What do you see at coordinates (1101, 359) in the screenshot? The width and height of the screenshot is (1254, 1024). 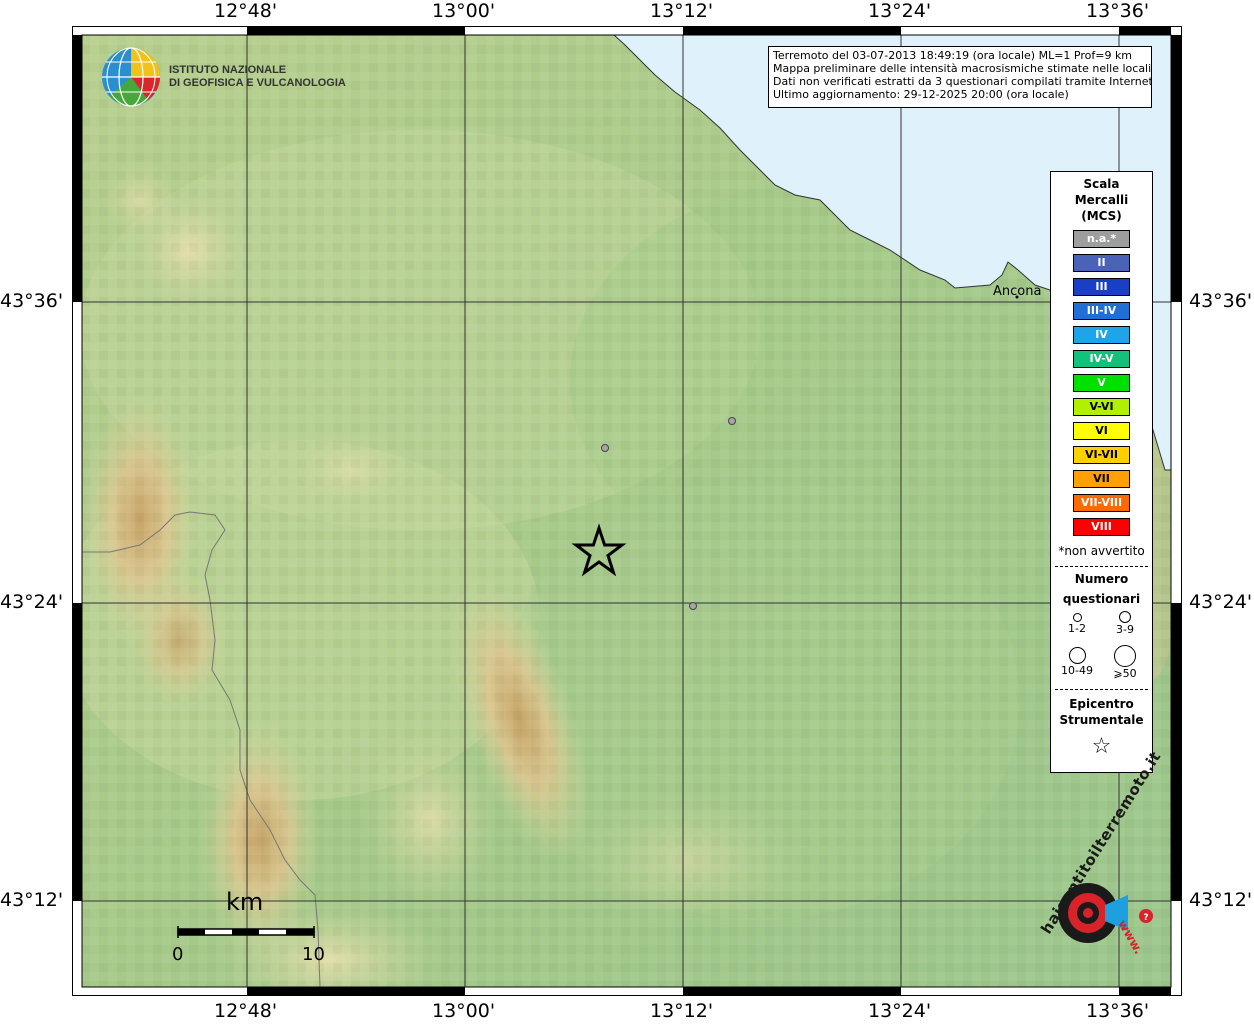 I see `mcs-item: IV-V` at bounding box center [1101, 359].